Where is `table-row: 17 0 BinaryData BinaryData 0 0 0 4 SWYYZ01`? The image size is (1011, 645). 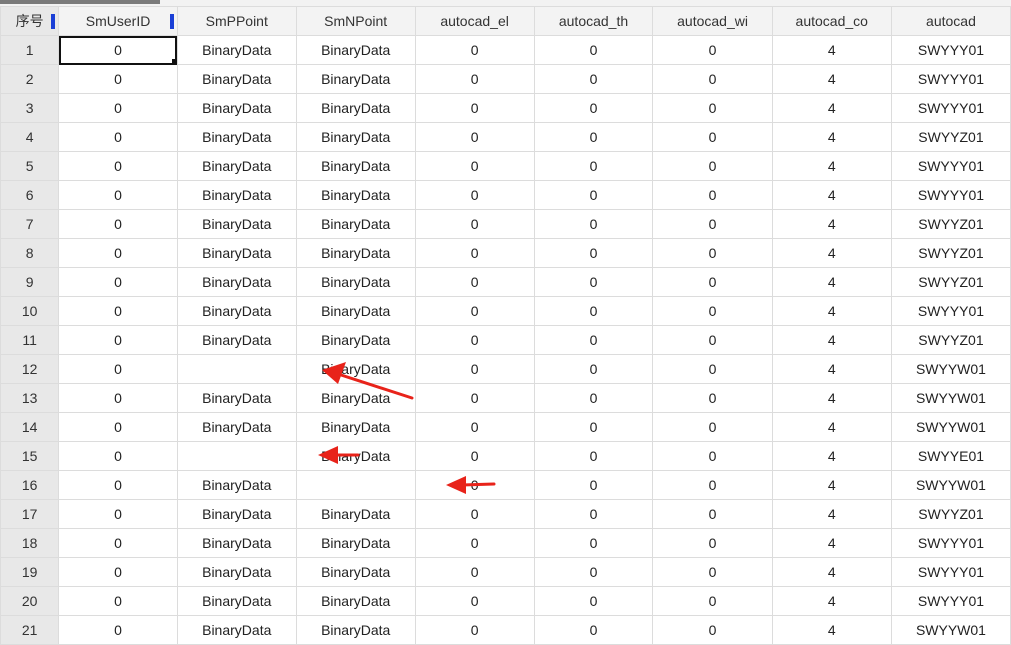 table-row: 17 0 BinaryData BinaryData 0 0 0 4 SWYYZ01 is located at coordinates (505, 514).